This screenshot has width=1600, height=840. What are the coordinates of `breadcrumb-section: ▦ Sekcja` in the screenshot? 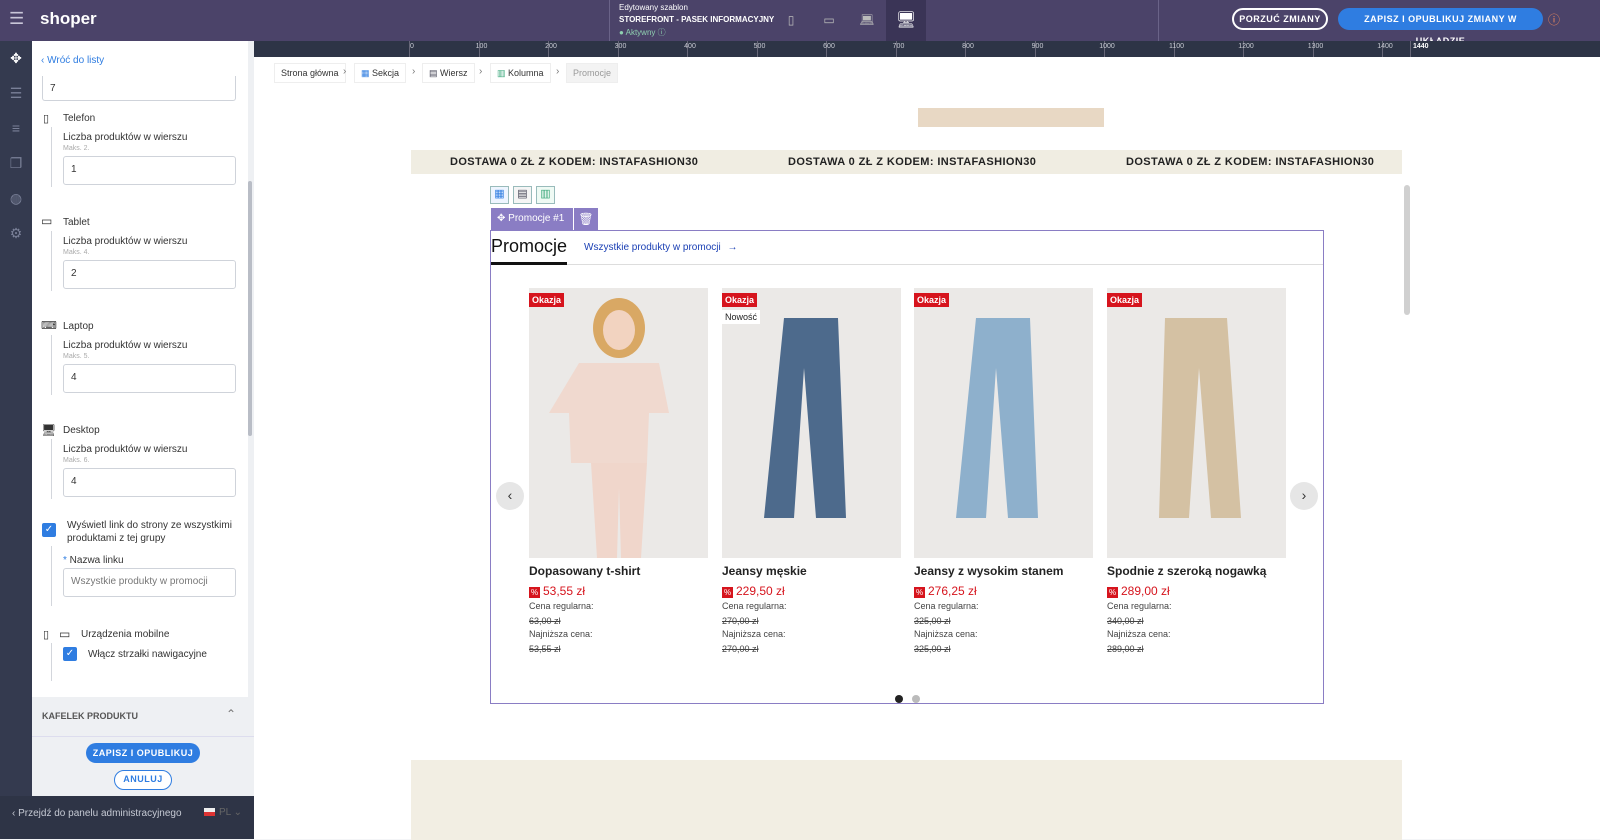 It's located at (380, 73).